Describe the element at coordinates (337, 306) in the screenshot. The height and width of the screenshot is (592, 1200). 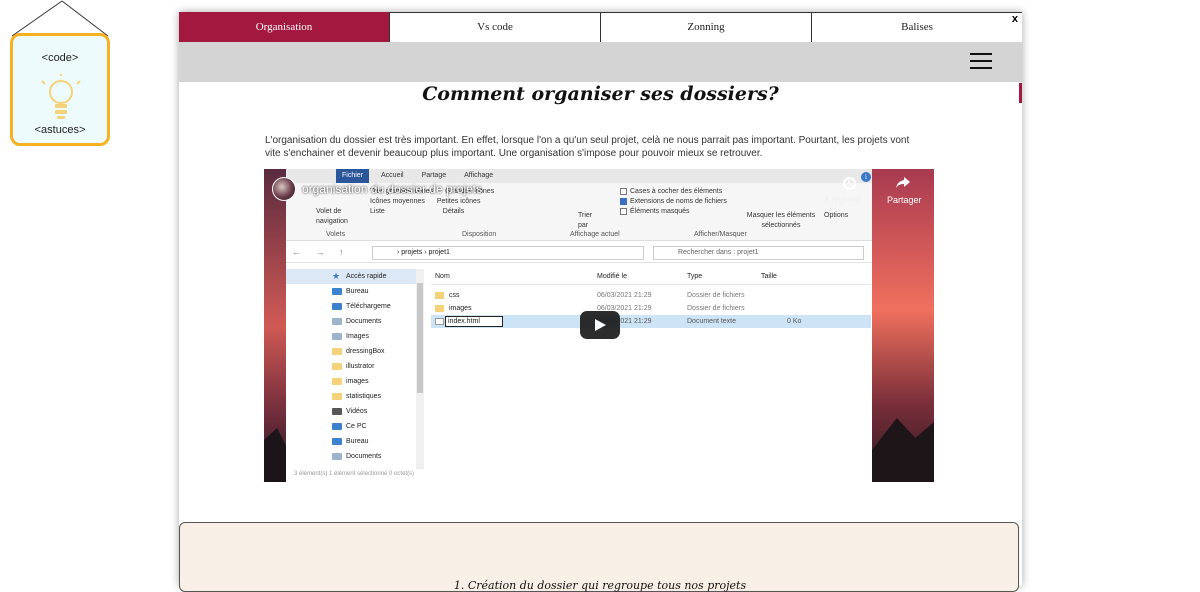
I see `download-icon` at that location.